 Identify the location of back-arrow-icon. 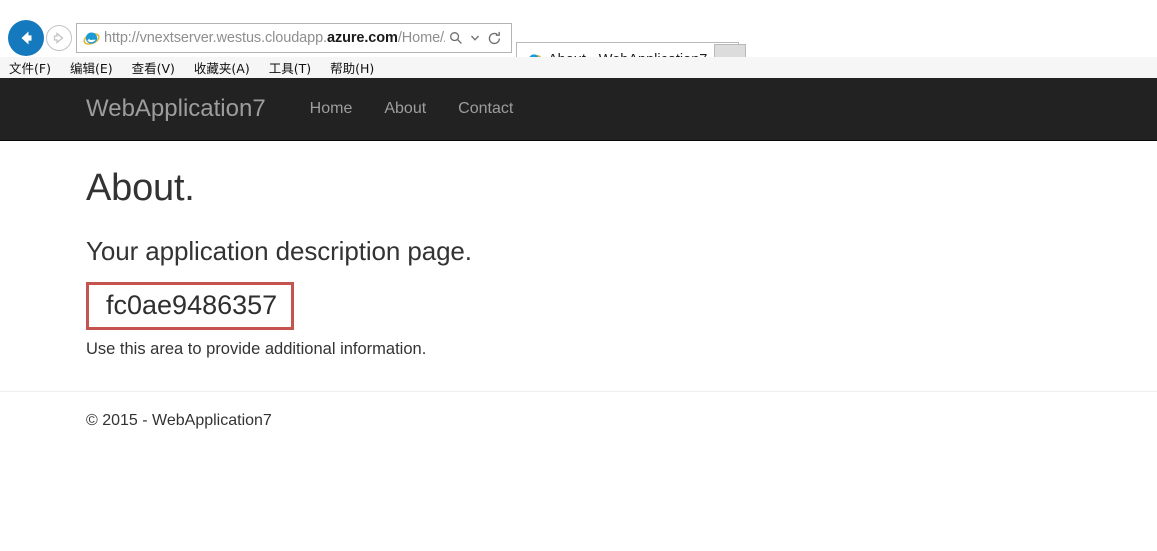
(26, 38).